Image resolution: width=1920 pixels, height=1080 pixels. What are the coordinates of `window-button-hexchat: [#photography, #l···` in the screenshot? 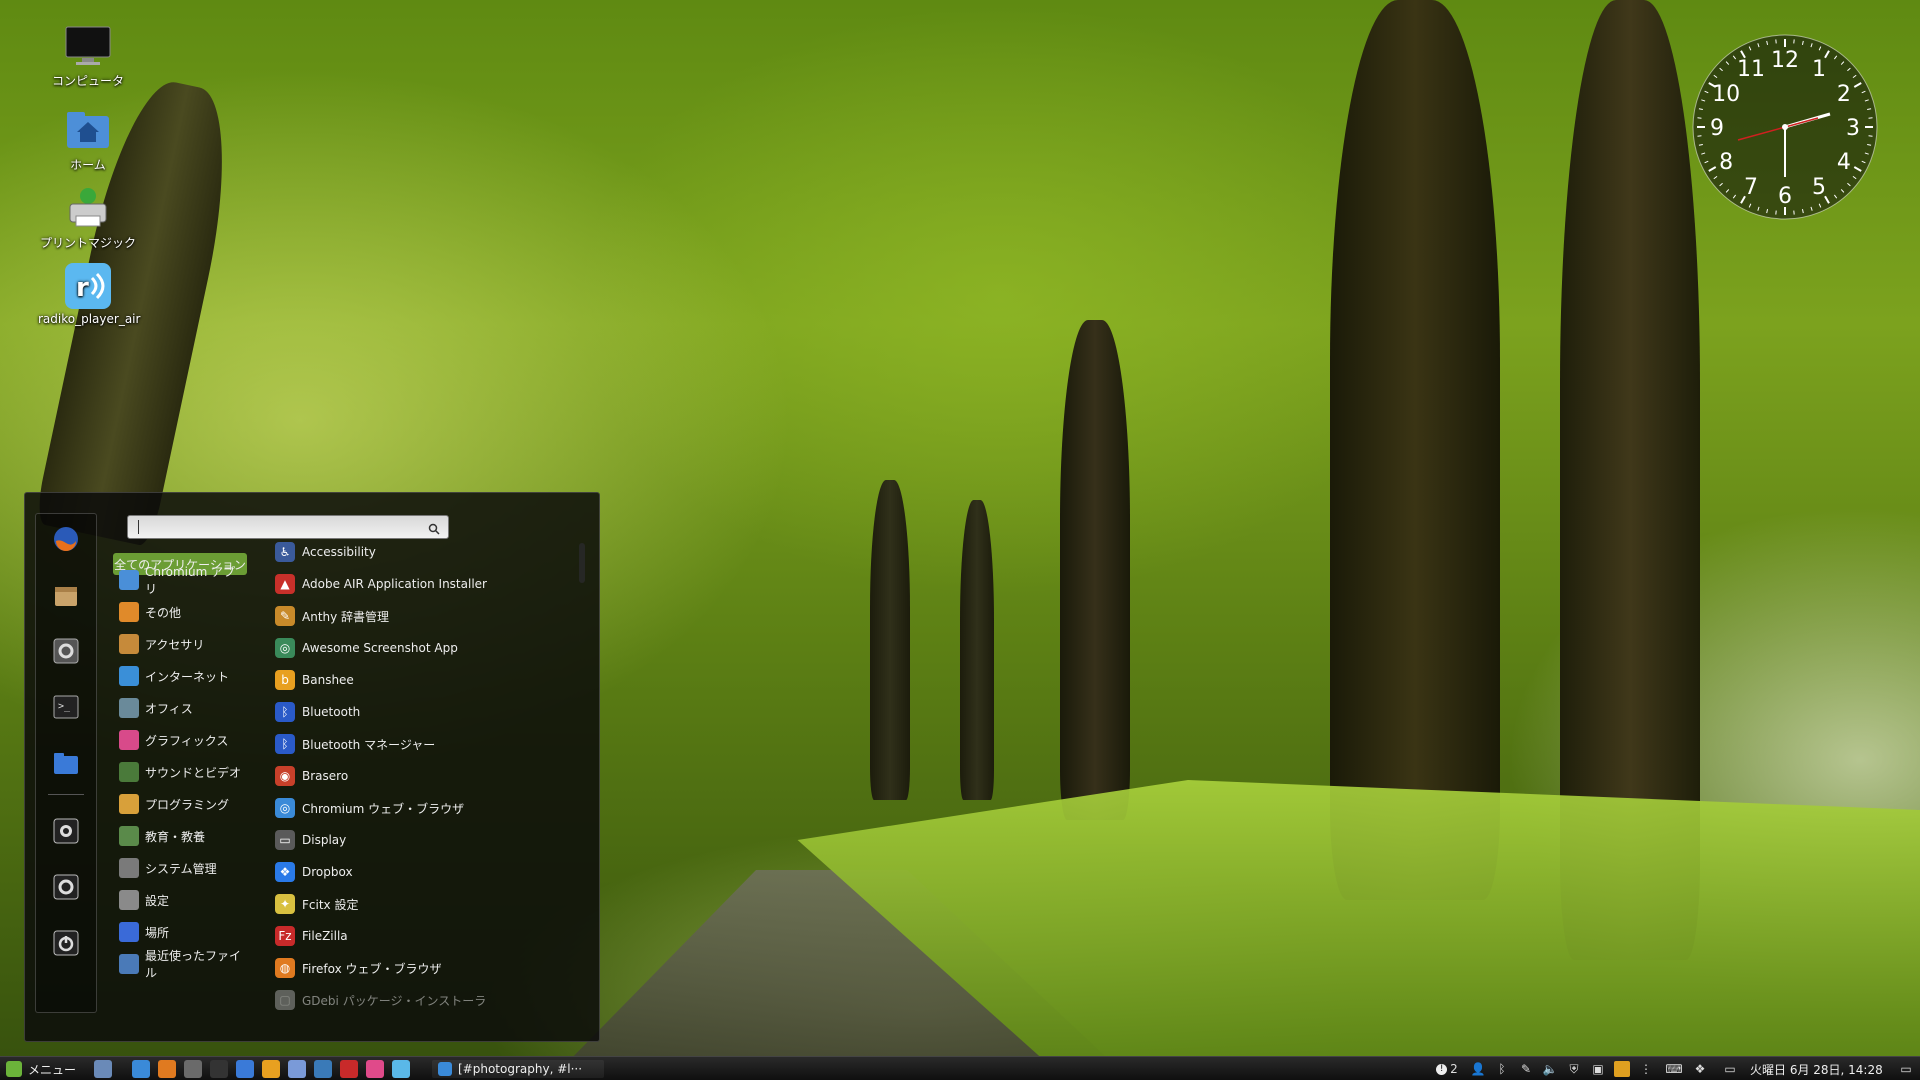 It's located at (518, 1069).